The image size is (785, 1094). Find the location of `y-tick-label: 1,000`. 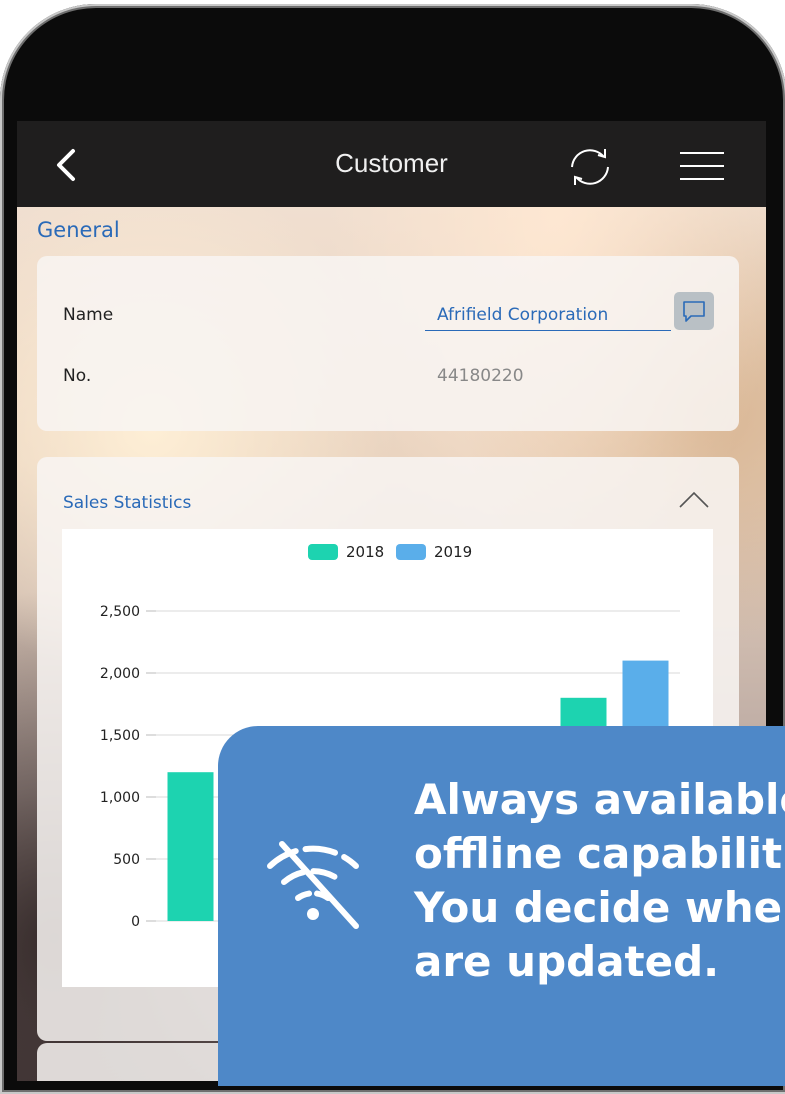

y-tick-label: 1,000 is located at coordinates (120, 798).